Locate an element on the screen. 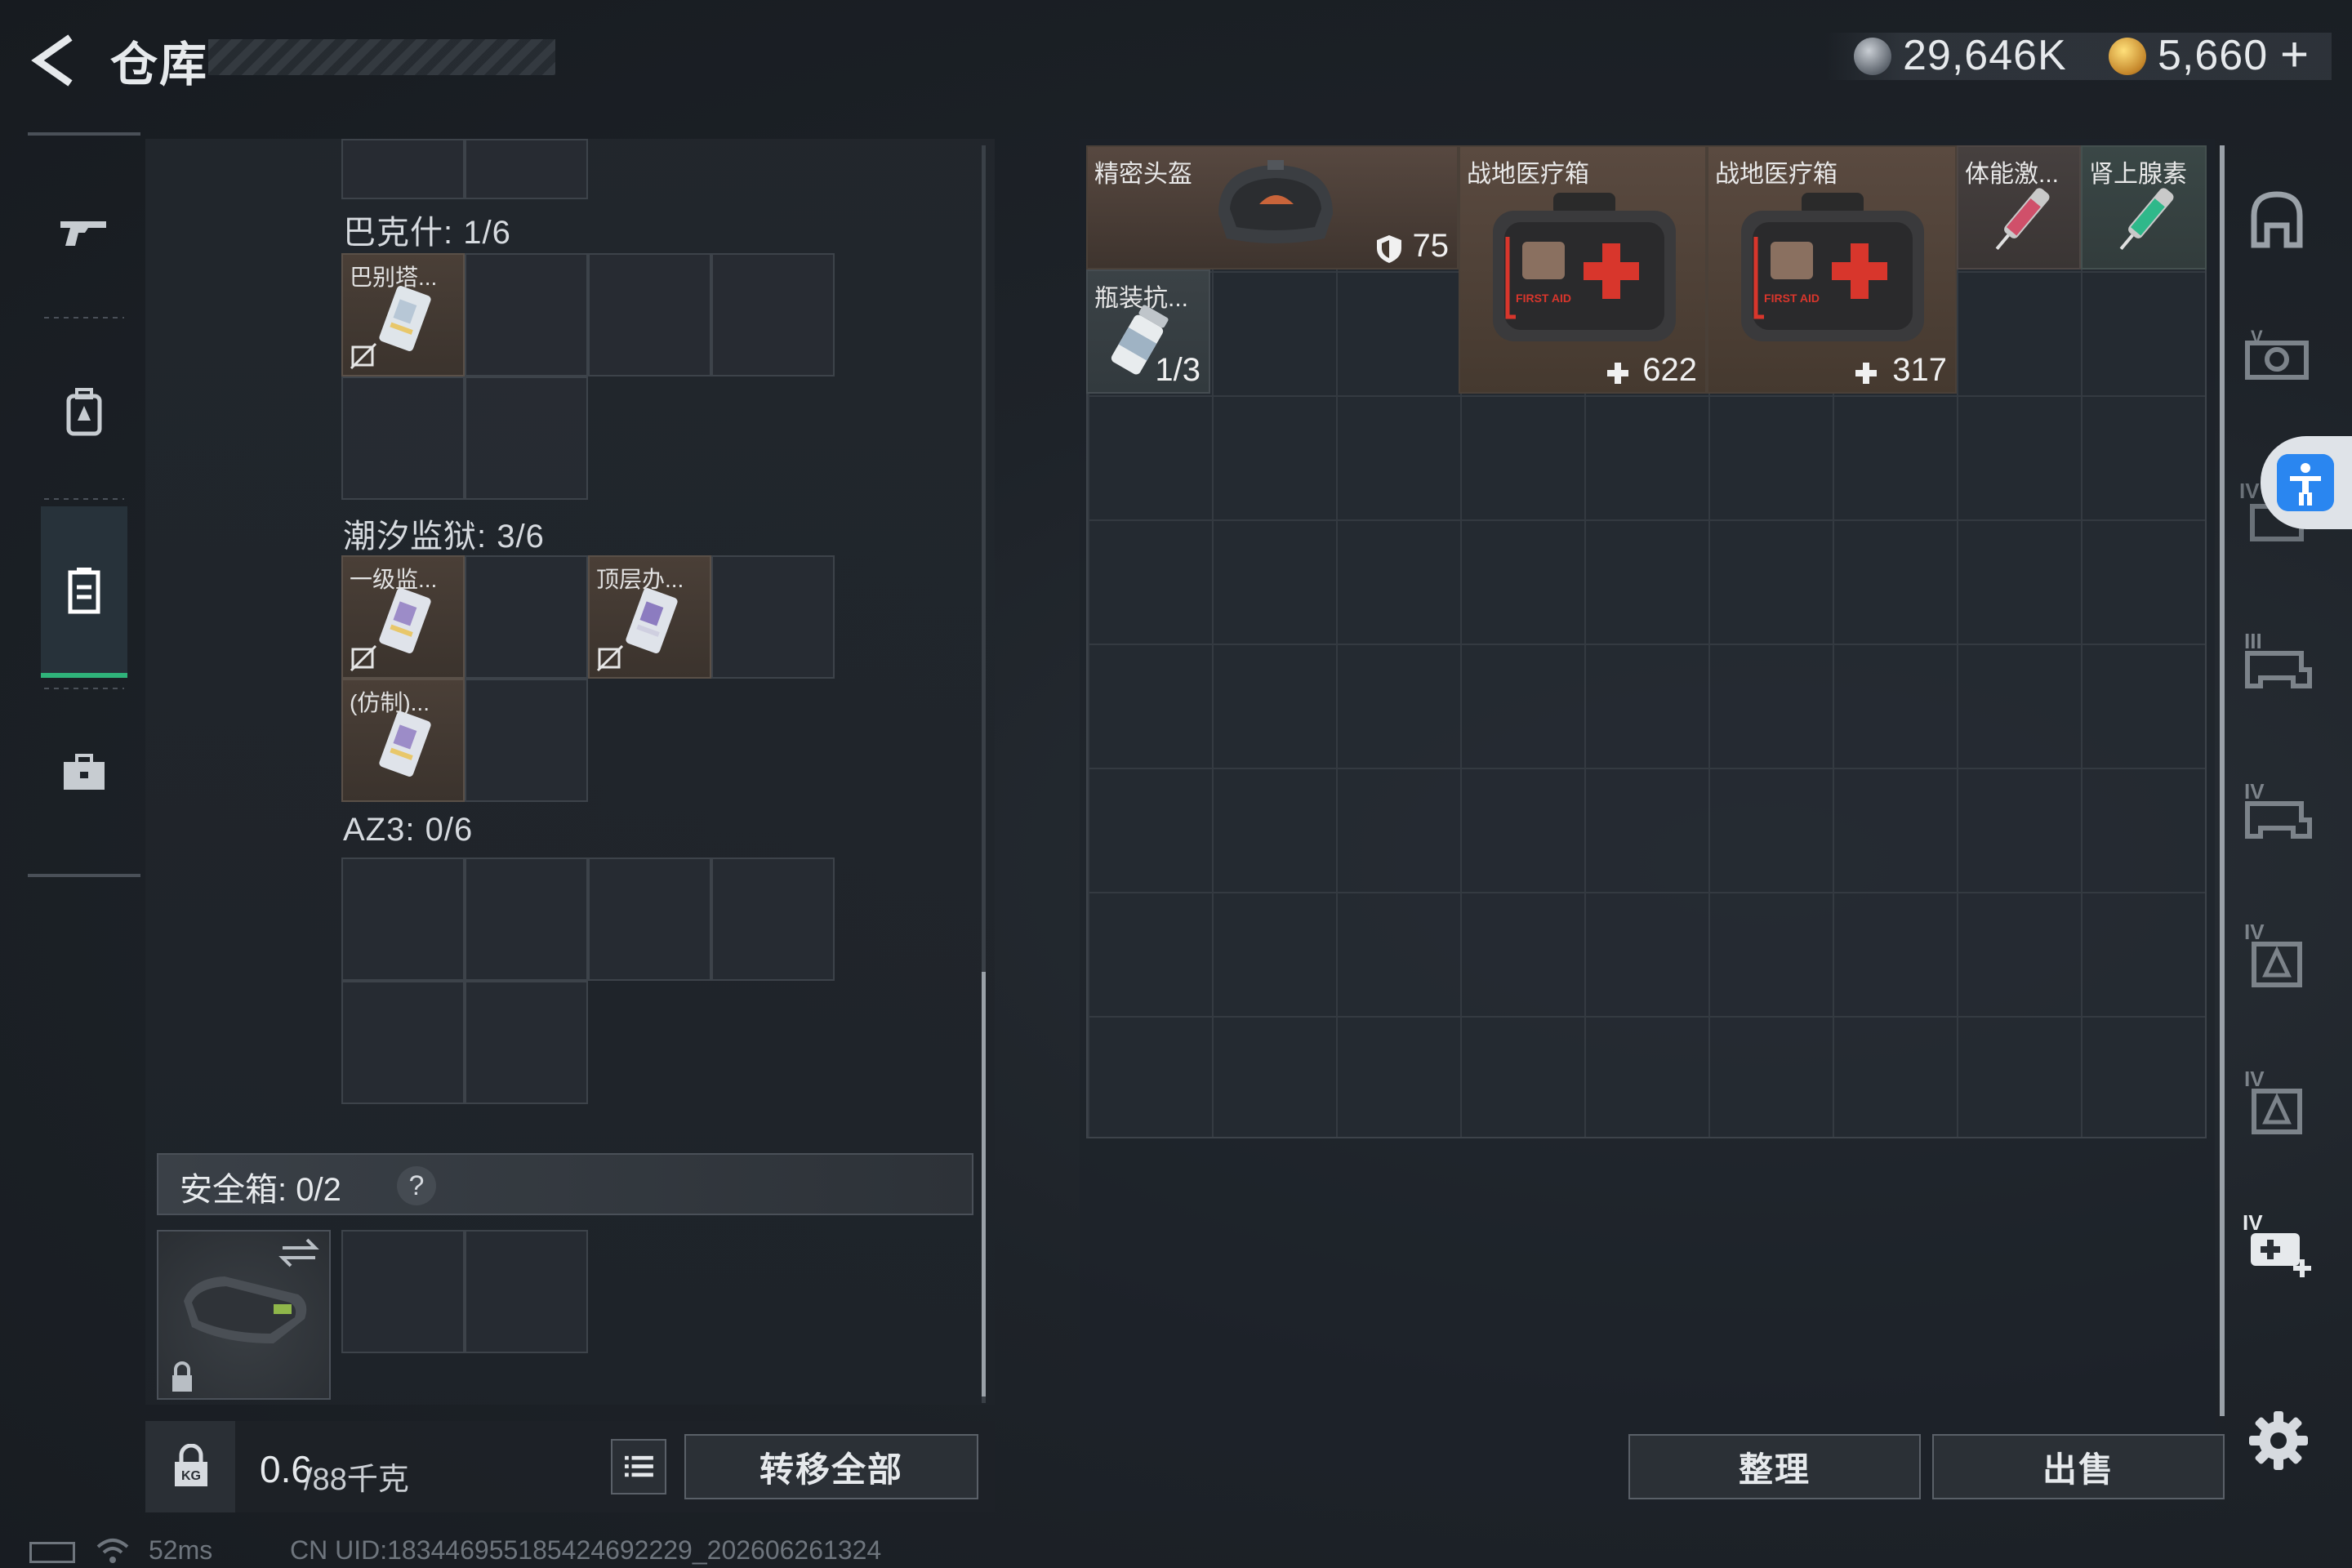 This screenshot has width=2352, height=1568. durability-value: 317 is located at coordinates (1919, 370).